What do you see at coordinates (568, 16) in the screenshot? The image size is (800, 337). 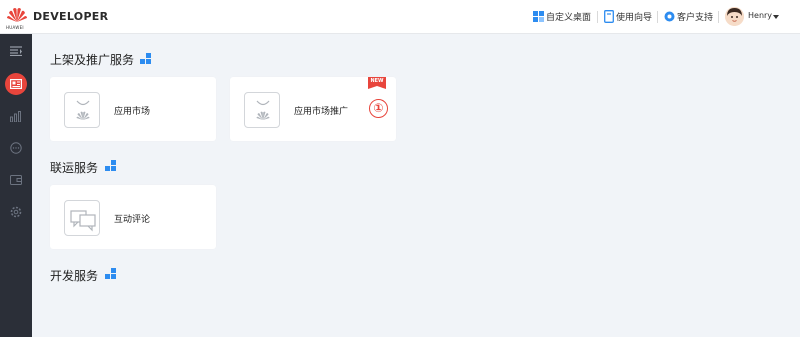 I see `custom-desktop-link: 自定义桌面` at bounding box center [568, 16].